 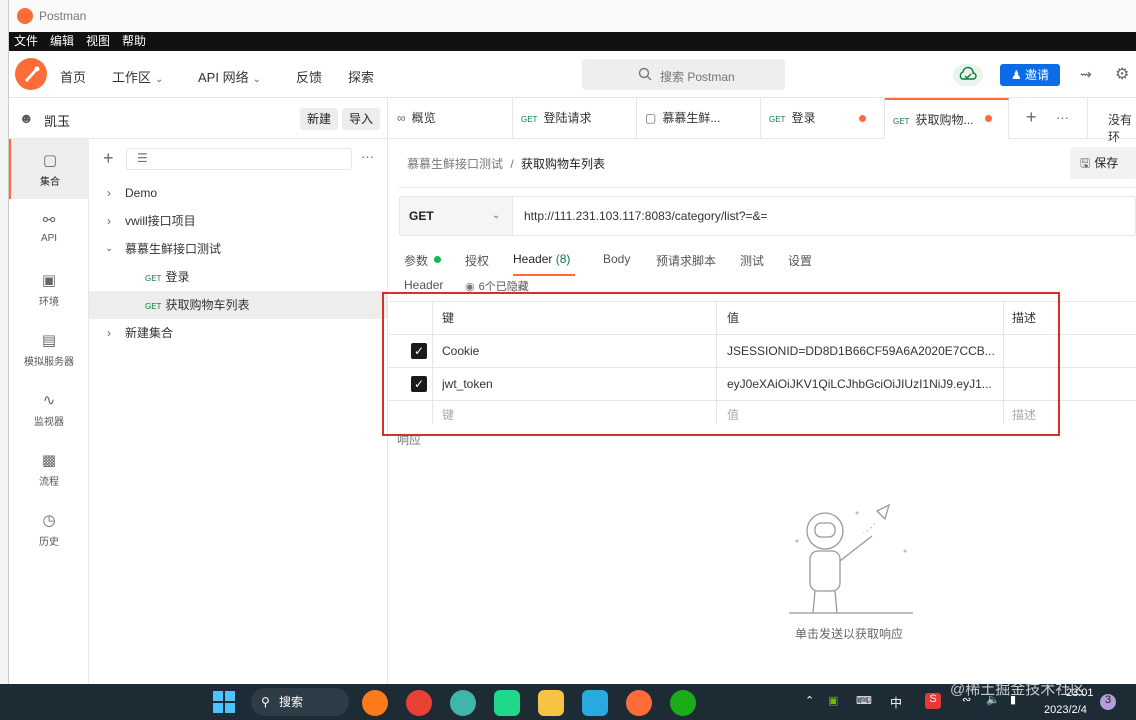 I want to click on empty-response-text: 单击发送以获取响应, so click(x=849, y=634).